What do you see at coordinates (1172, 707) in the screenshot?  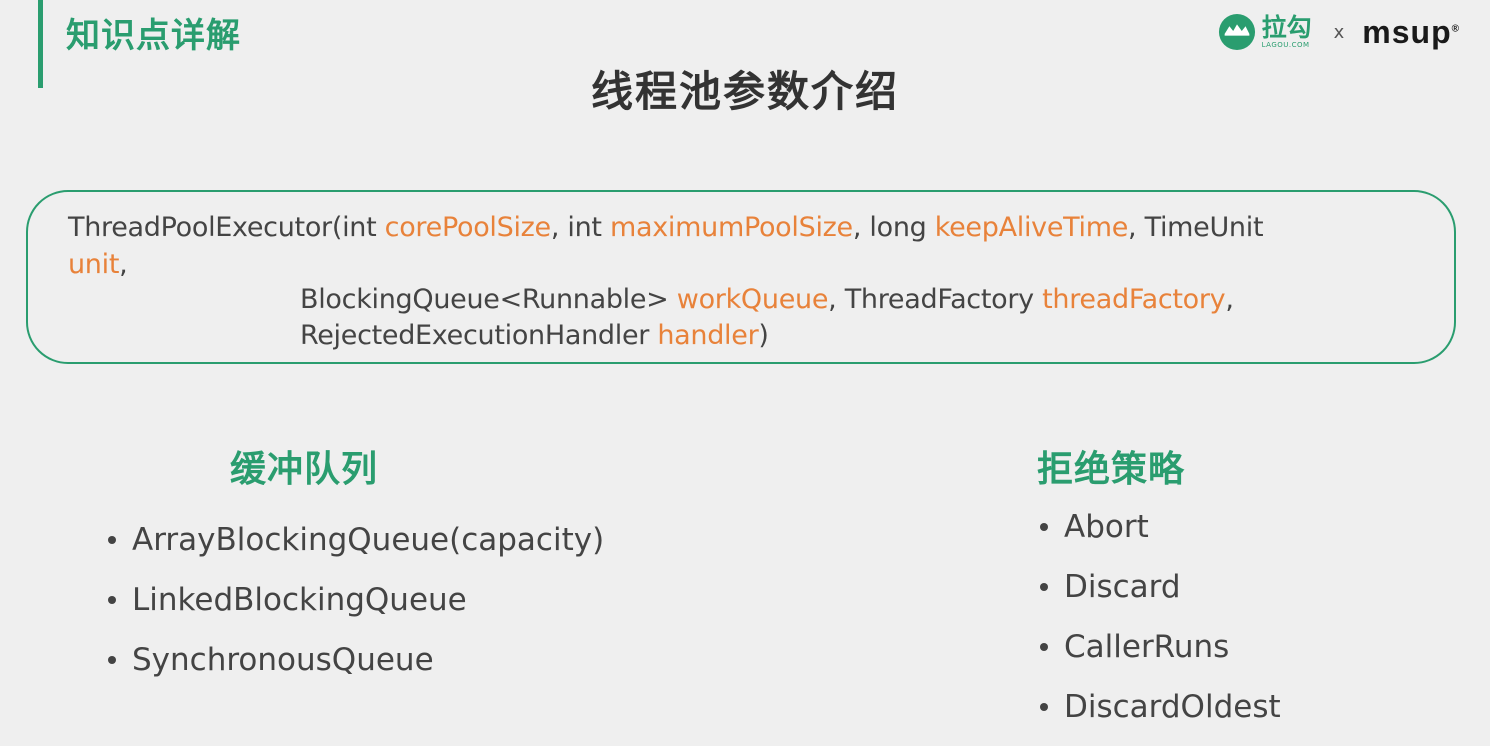 I see `list-item-label: DiscardOldest` at bounding box center [1172, 707].